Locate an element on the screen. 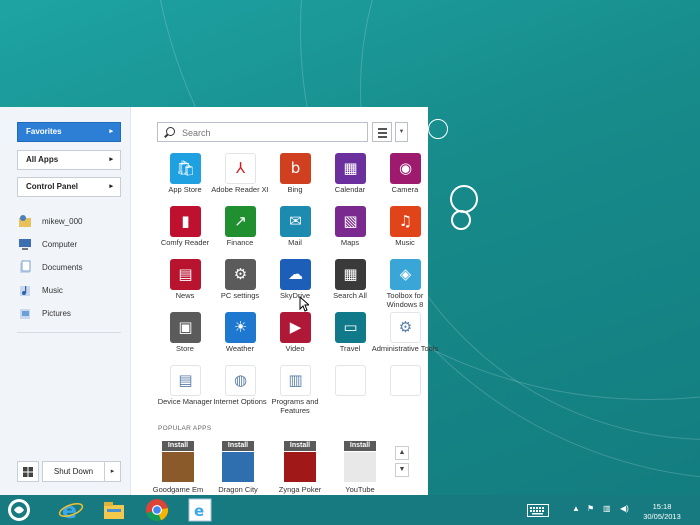  start-button is located at coordinates (19, 510).